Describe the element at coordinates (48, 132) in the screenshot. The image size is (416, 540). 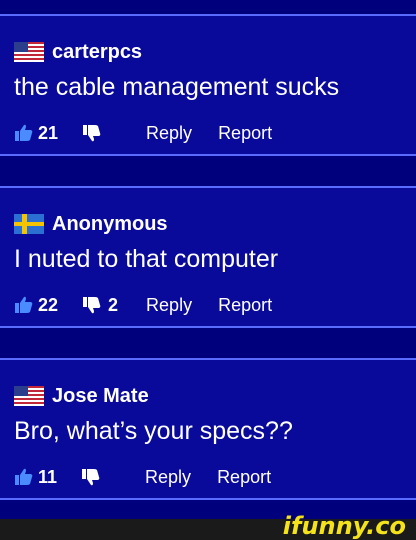
I see `like-count: 21` at that location.